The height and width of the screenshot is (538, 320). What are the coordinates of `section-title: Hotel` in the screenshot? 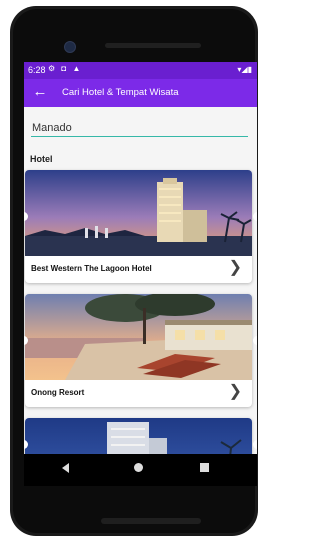 It's located at (41, 159).